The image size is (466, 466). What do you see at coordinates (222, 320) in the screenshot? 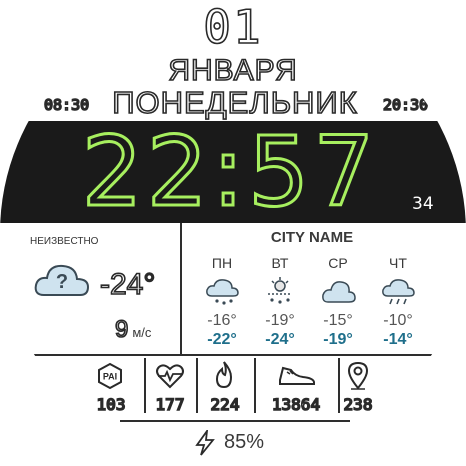
I see `forecast-high-1: -16°` at bounding box center [222, 320].